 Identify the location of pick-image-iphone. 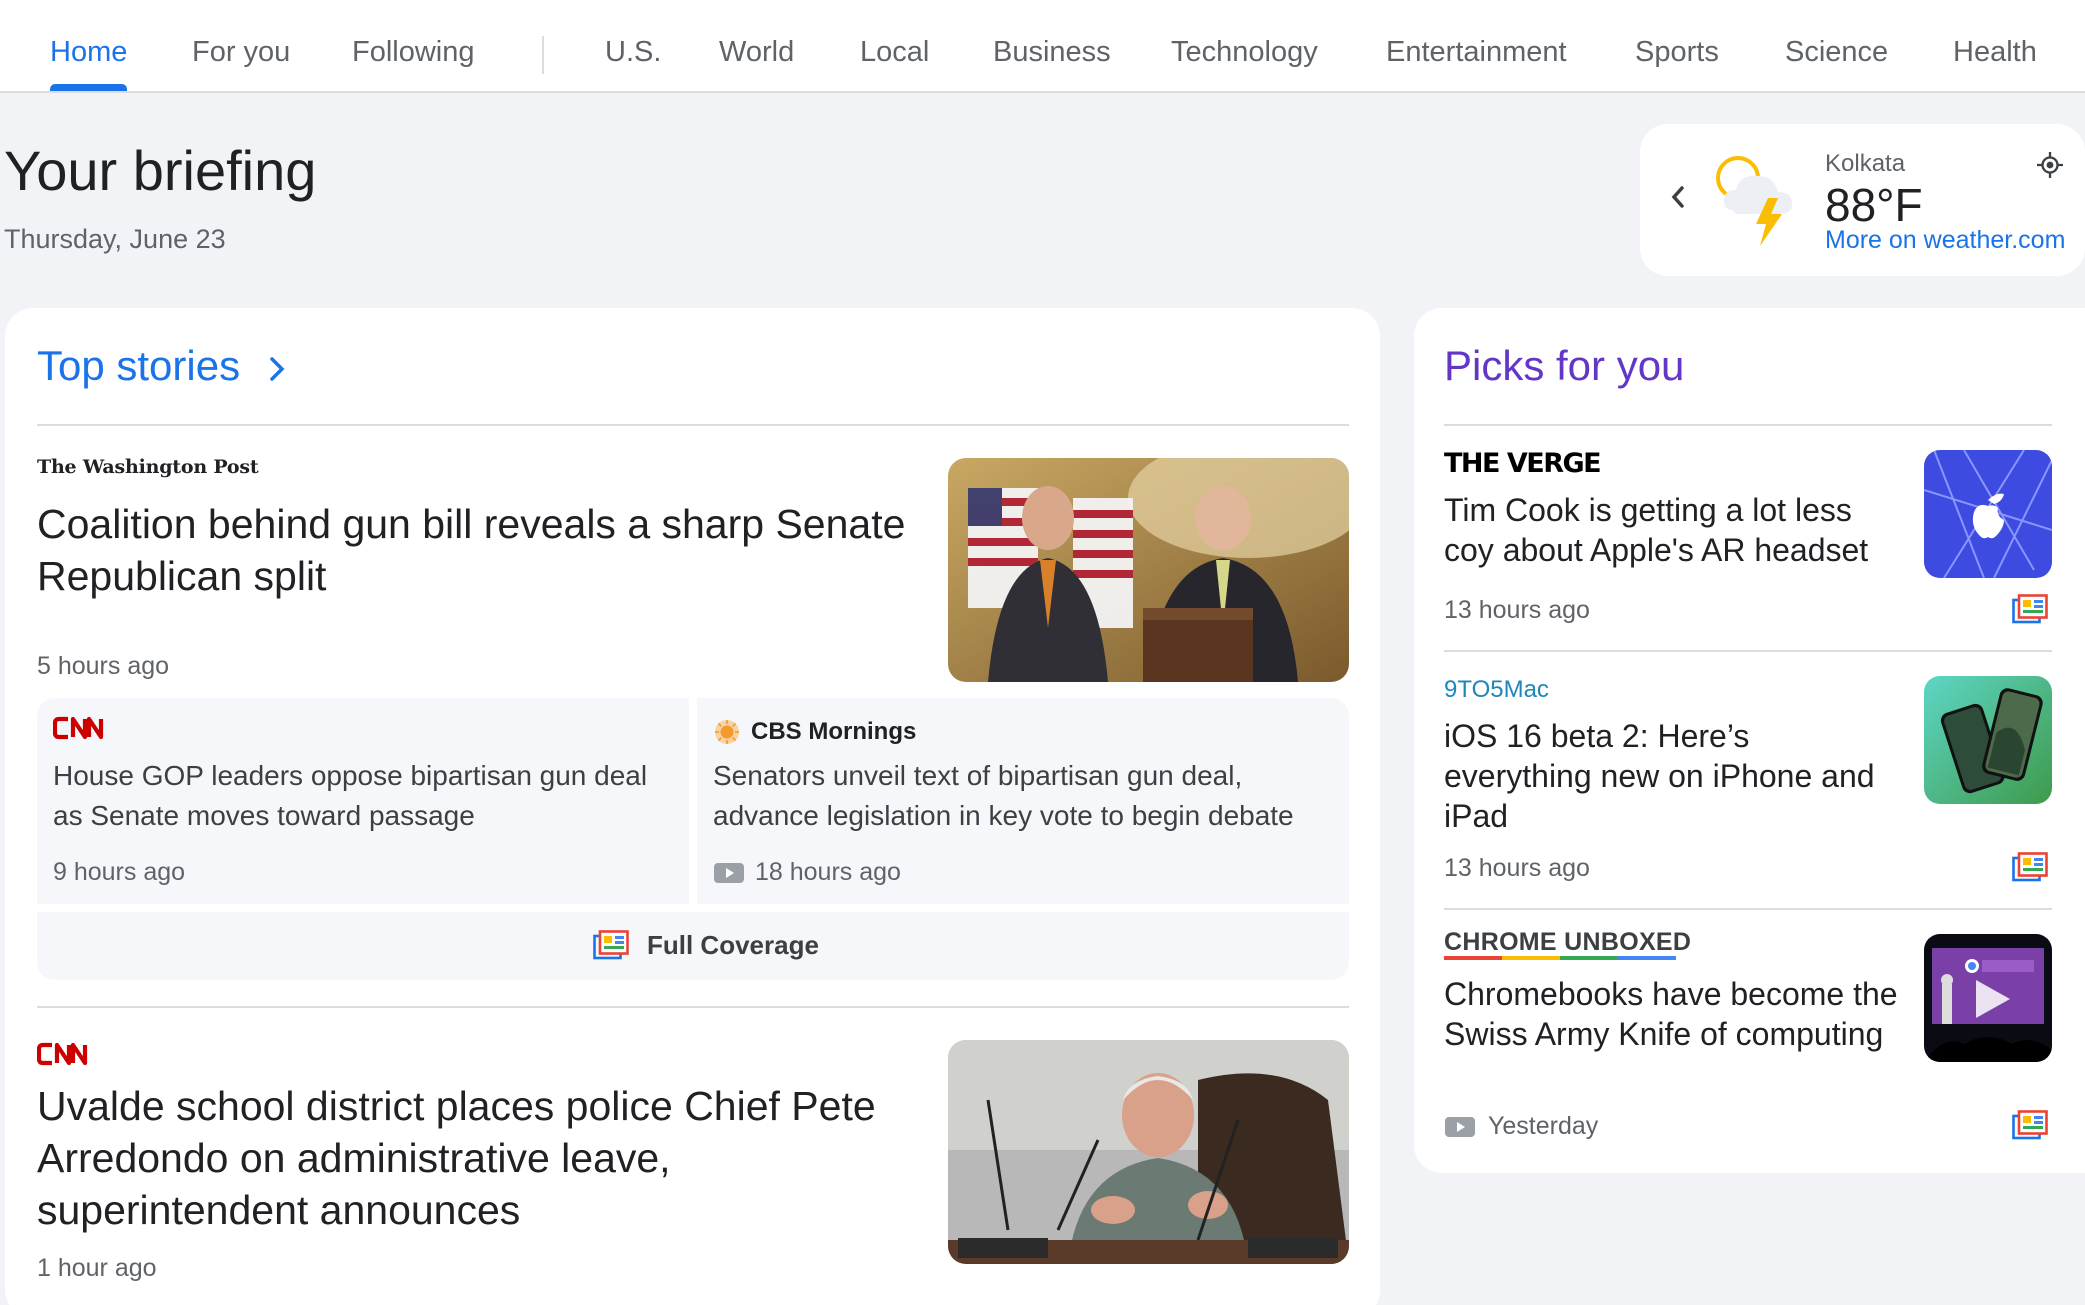
(1988, 740).